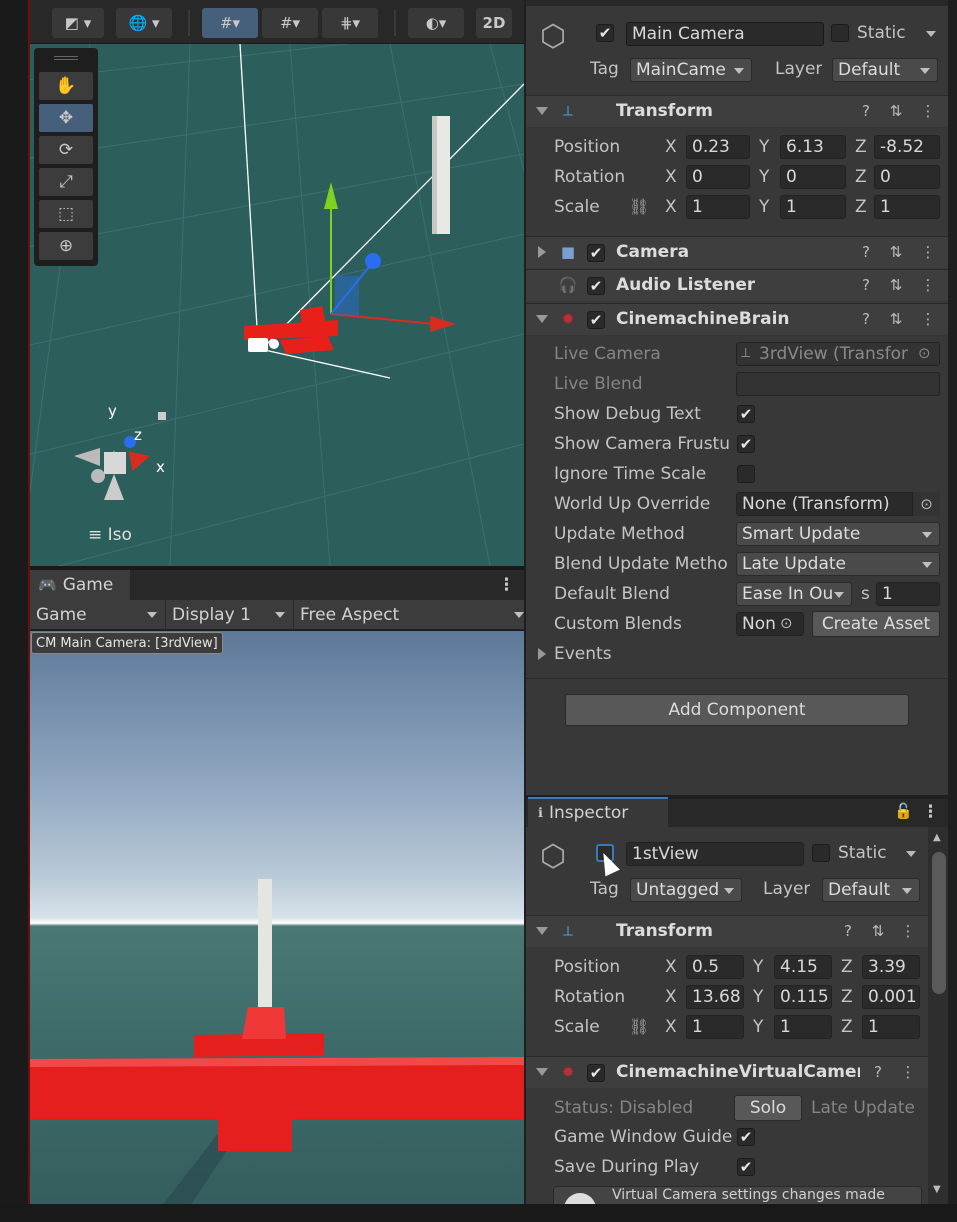 The width and height of the screenshot is (957, 1222). I want to click on increment-snap-icon: #▾, so click(290, 23).